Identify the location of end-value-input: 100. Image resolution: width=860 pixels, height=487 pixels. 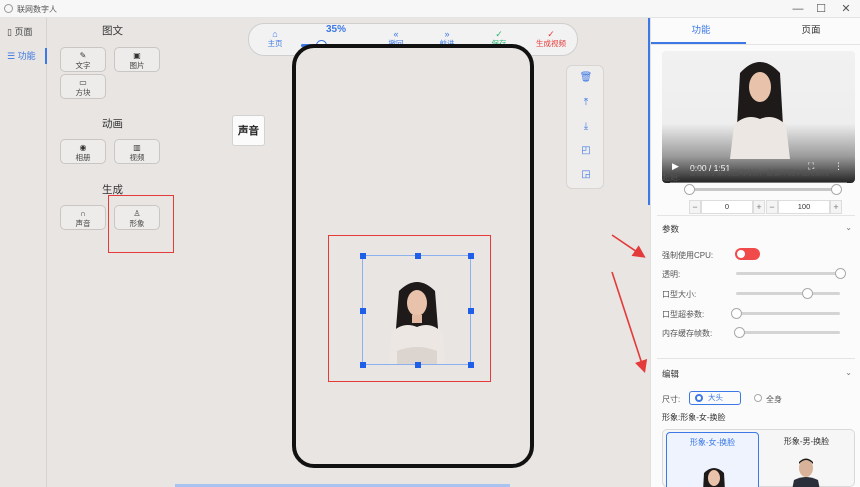
(804, 207).